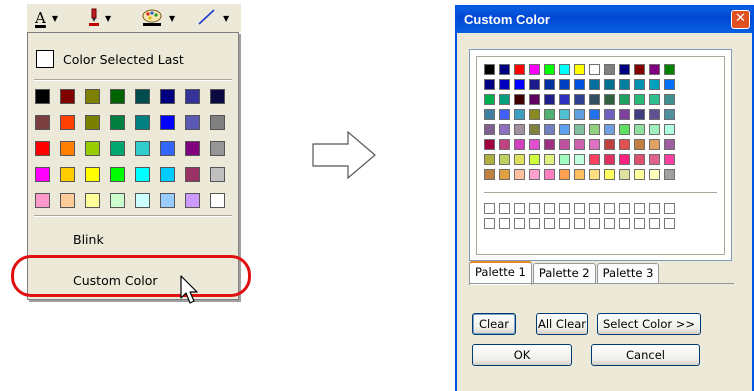 The height and width of the screenshot is (391, 754). What do you see at coordinates (494, 324) in the screenshot?
I see `clear-button: Clear` at bounding box center [494, 324].